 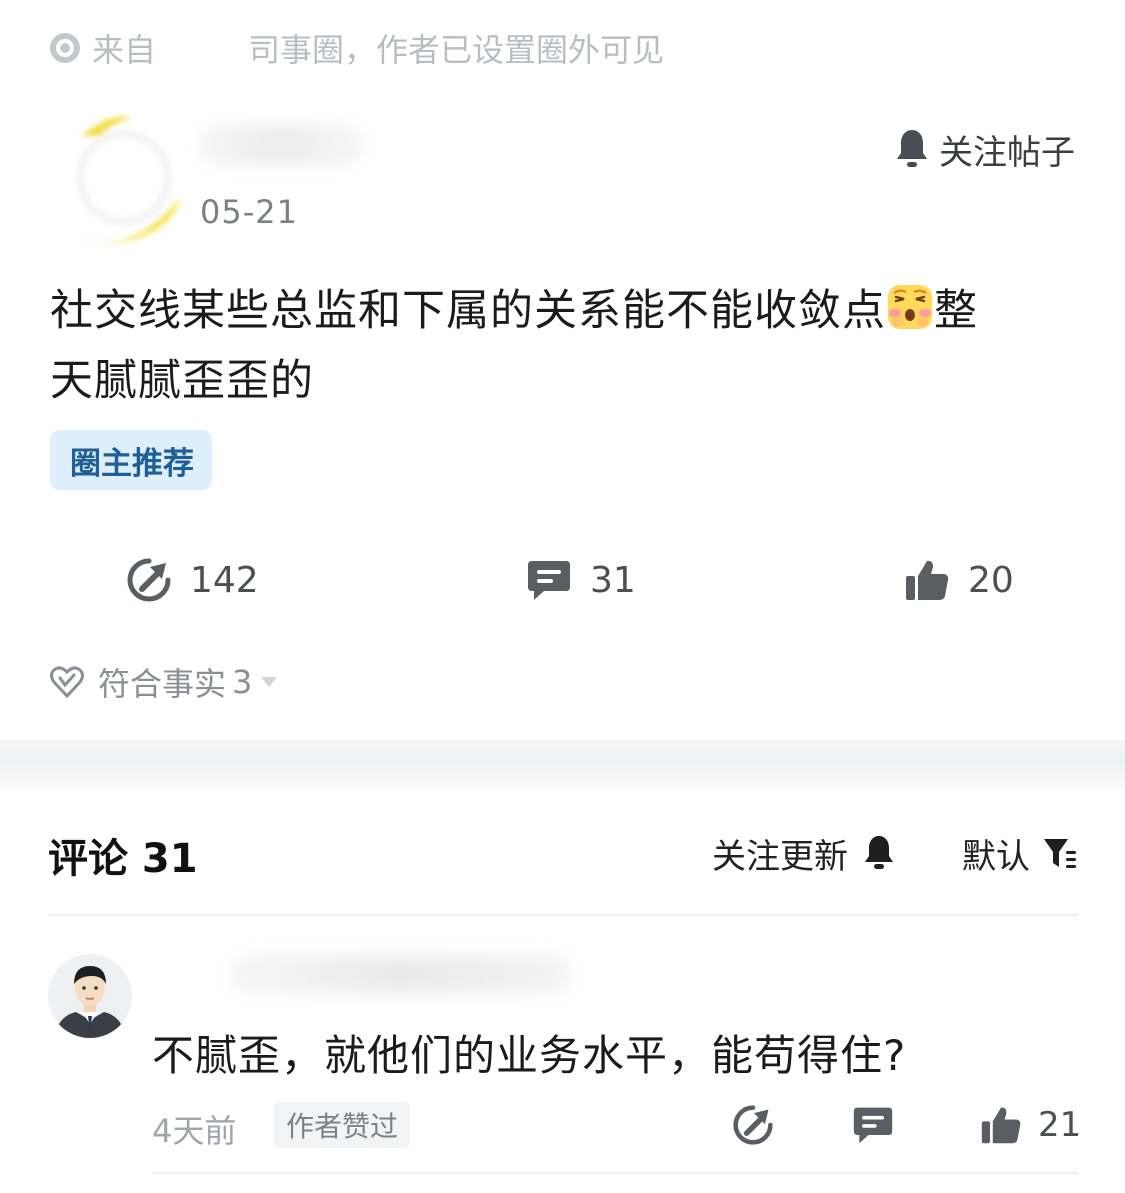 I want to click on post-date: 05-21, so click(x=249, y=212).